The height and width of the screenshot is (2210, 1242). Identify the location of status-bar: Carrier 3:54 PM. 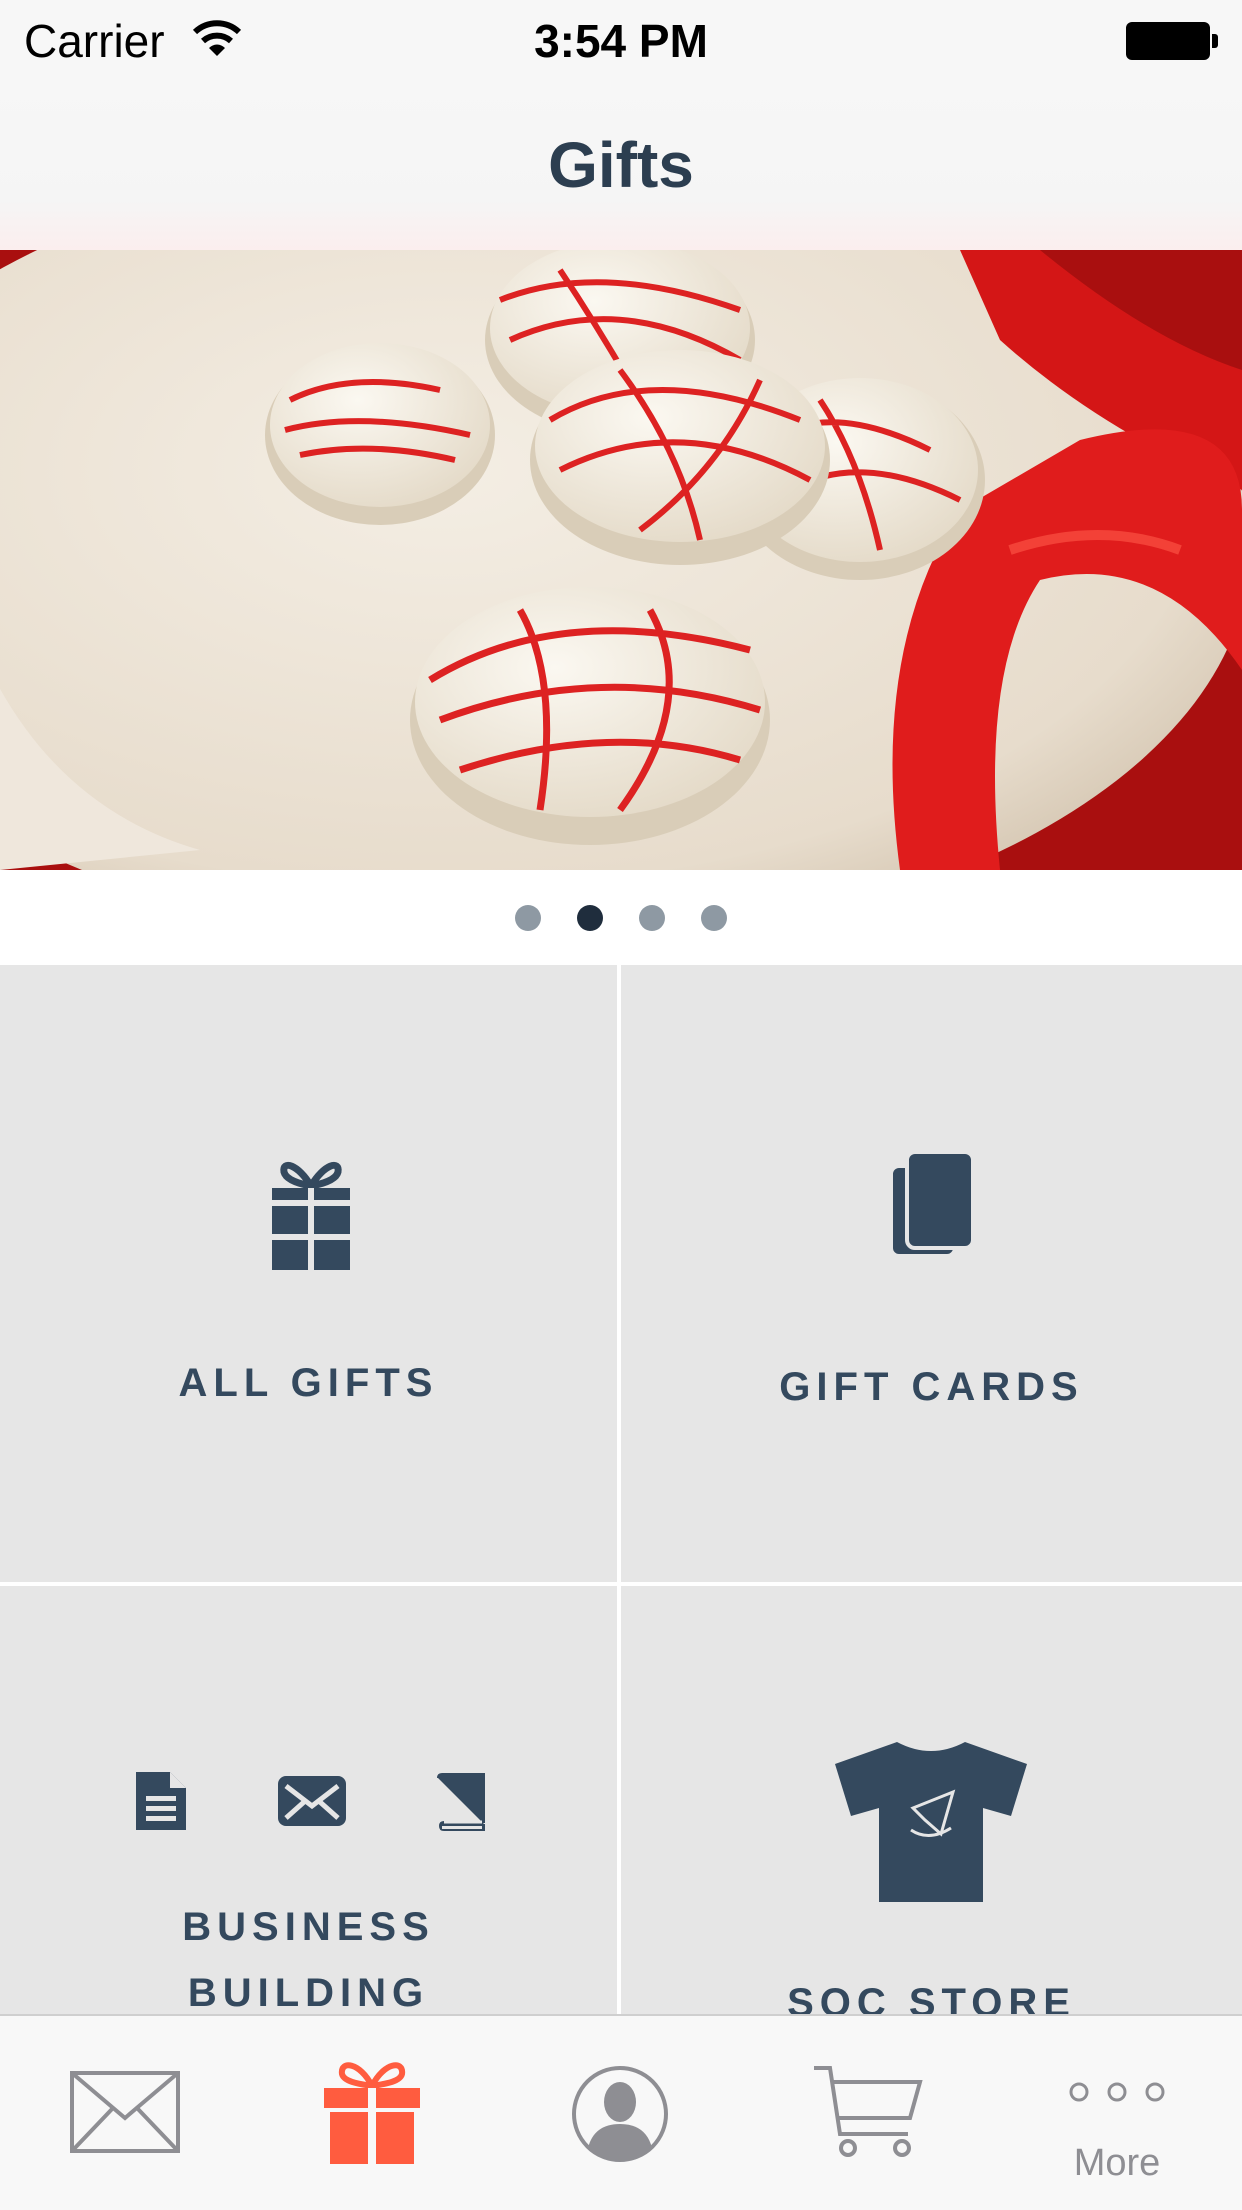
(621, 42).